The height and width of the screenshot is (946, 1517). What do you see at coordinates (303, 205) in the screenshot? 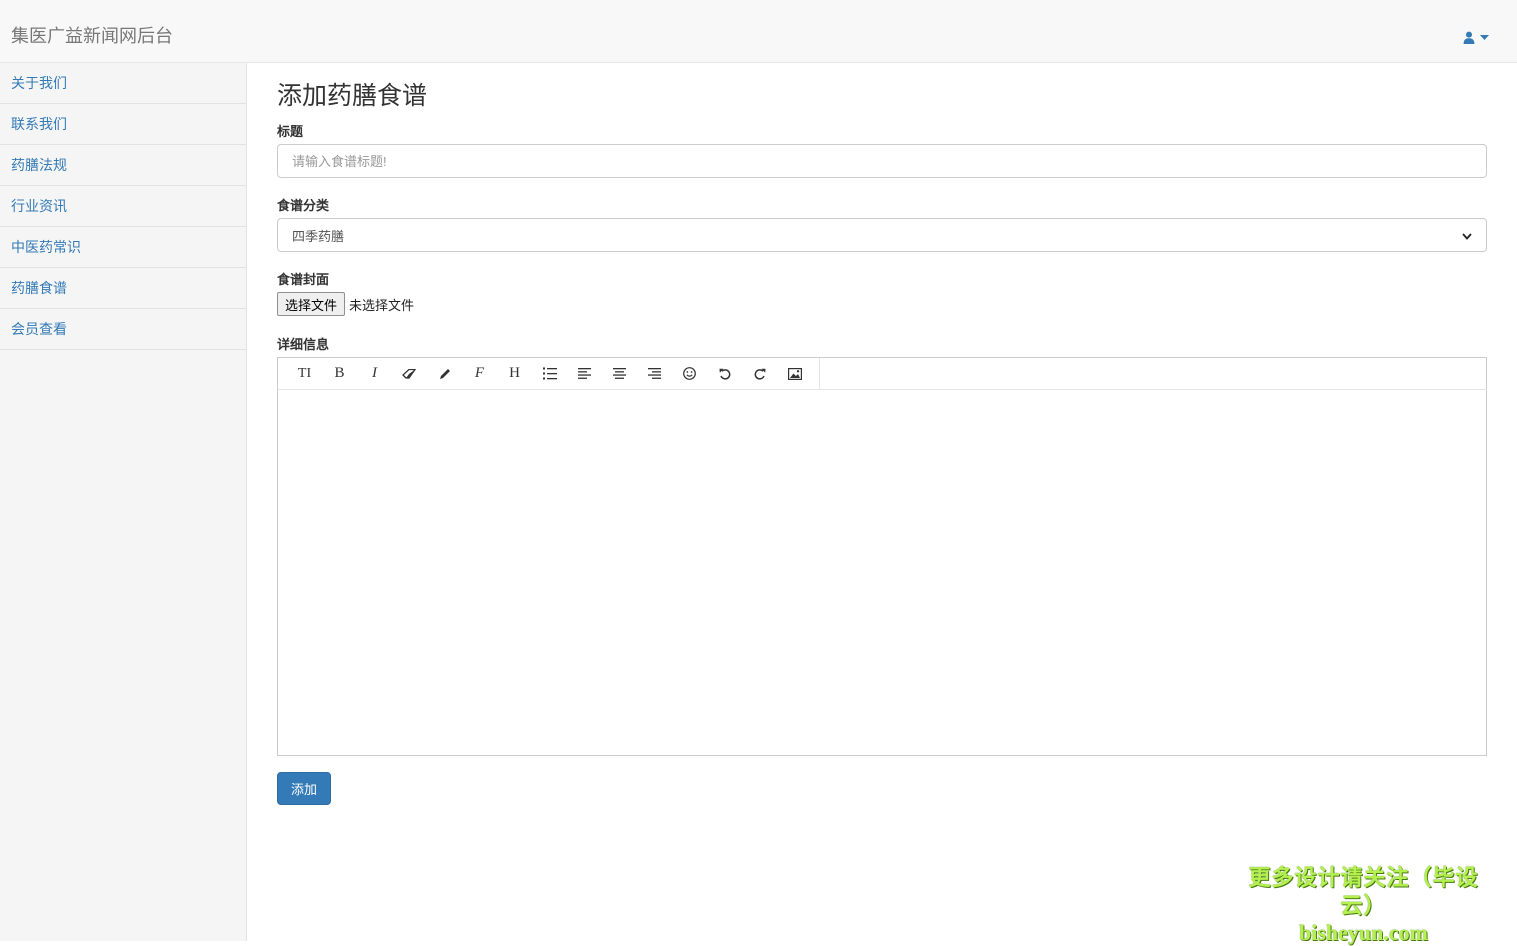
I see `category-label: 食谱分类` at bounding box center [303, 205].